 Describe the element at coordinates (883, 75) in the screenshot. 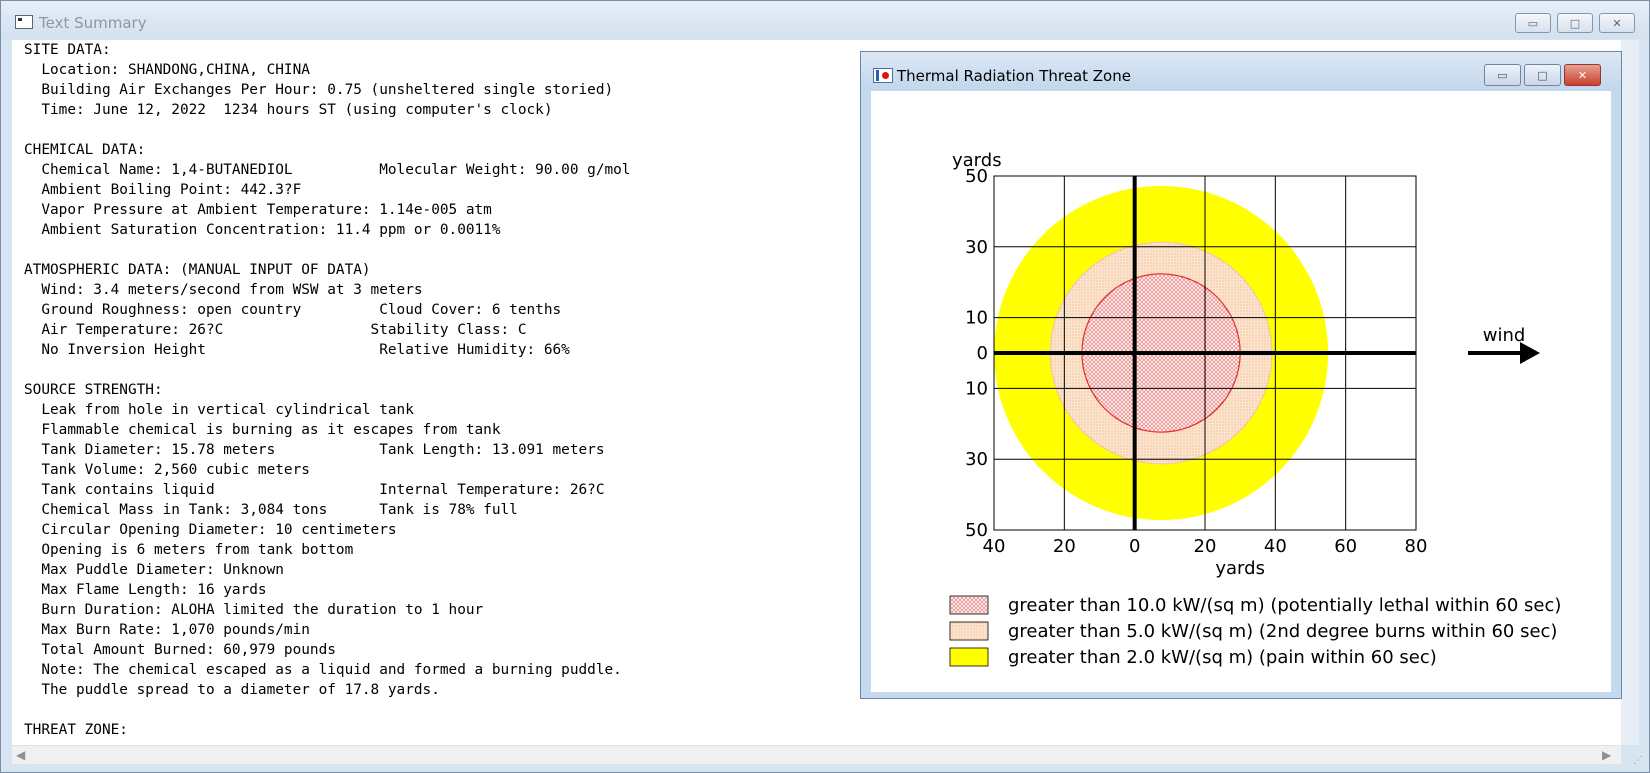

I see `threat-zone-app-icon` at that location.